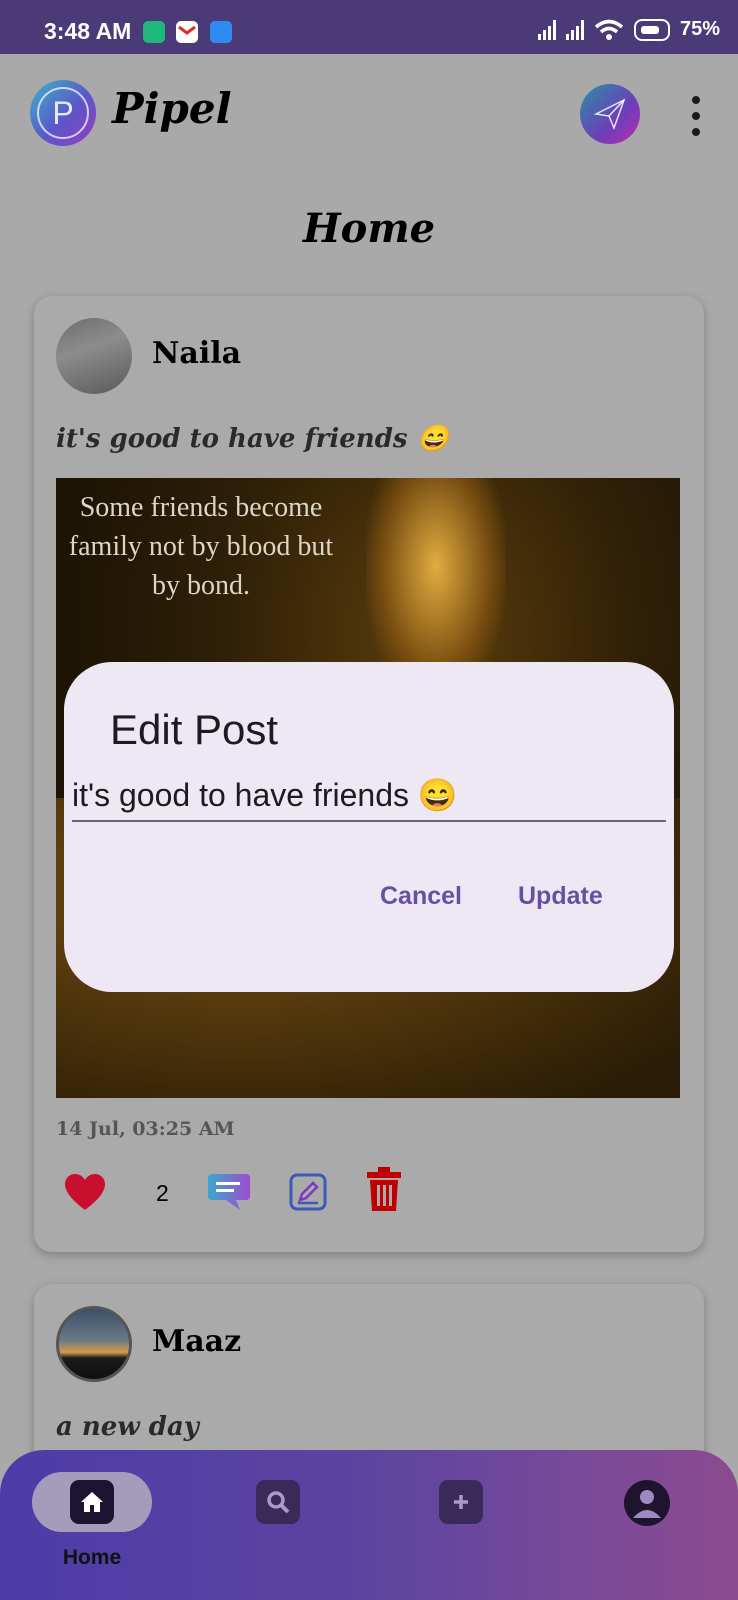  Describe the element at coordinates (92, 1557) in the screenshot. I see `nav-home-label: Home` at that location.